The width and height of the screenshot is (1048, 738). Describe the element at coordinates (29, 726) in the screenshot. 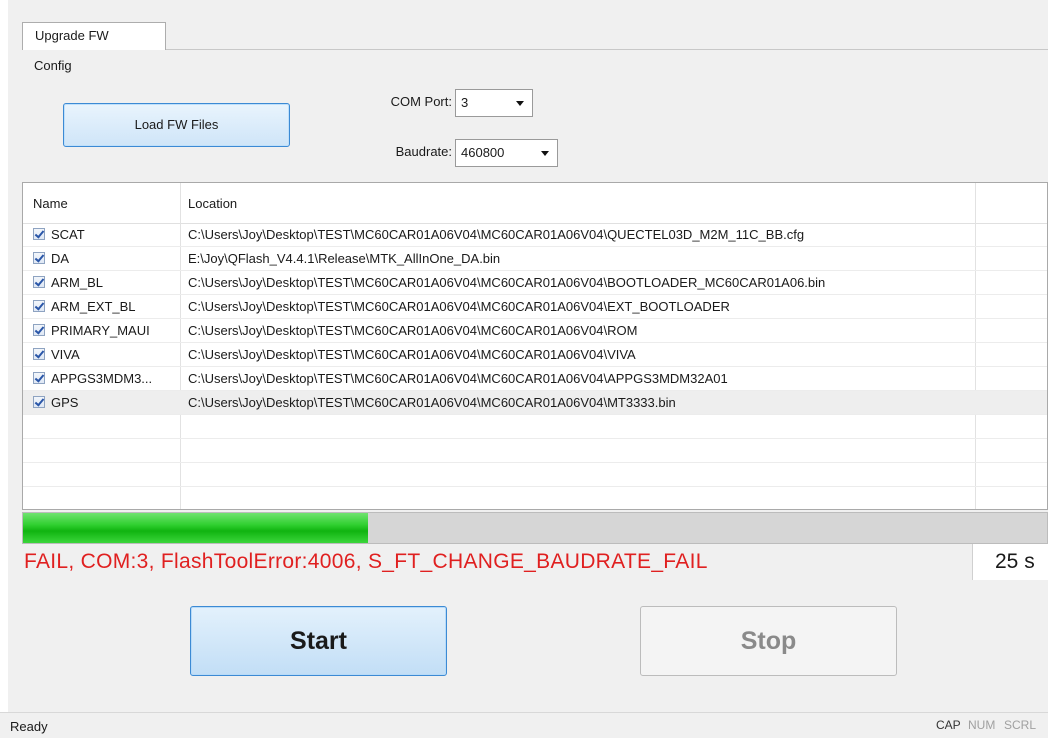

I see `status-bar-text: Ready` at that location.